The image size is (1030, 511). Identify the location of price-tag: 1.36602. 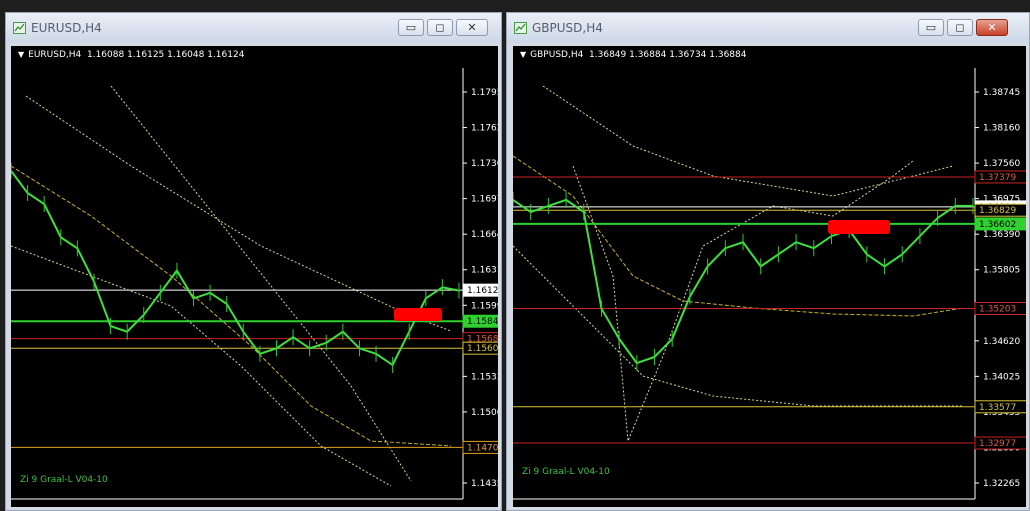
(1000, 224).